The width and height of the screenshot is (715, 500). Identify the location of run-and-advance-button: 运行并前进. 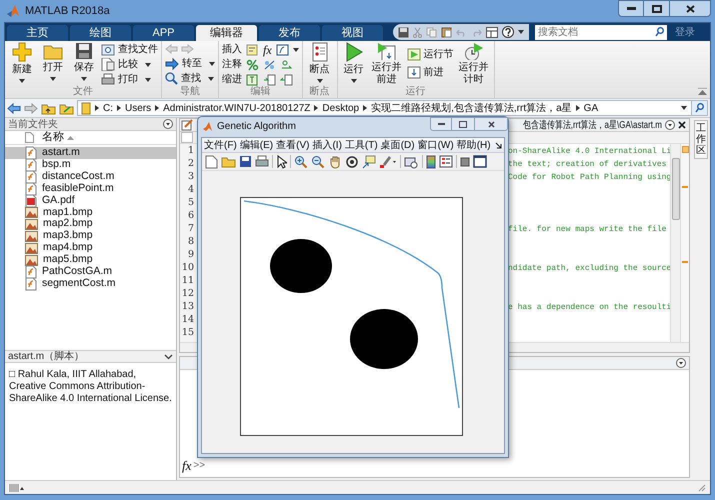
(387, 63).